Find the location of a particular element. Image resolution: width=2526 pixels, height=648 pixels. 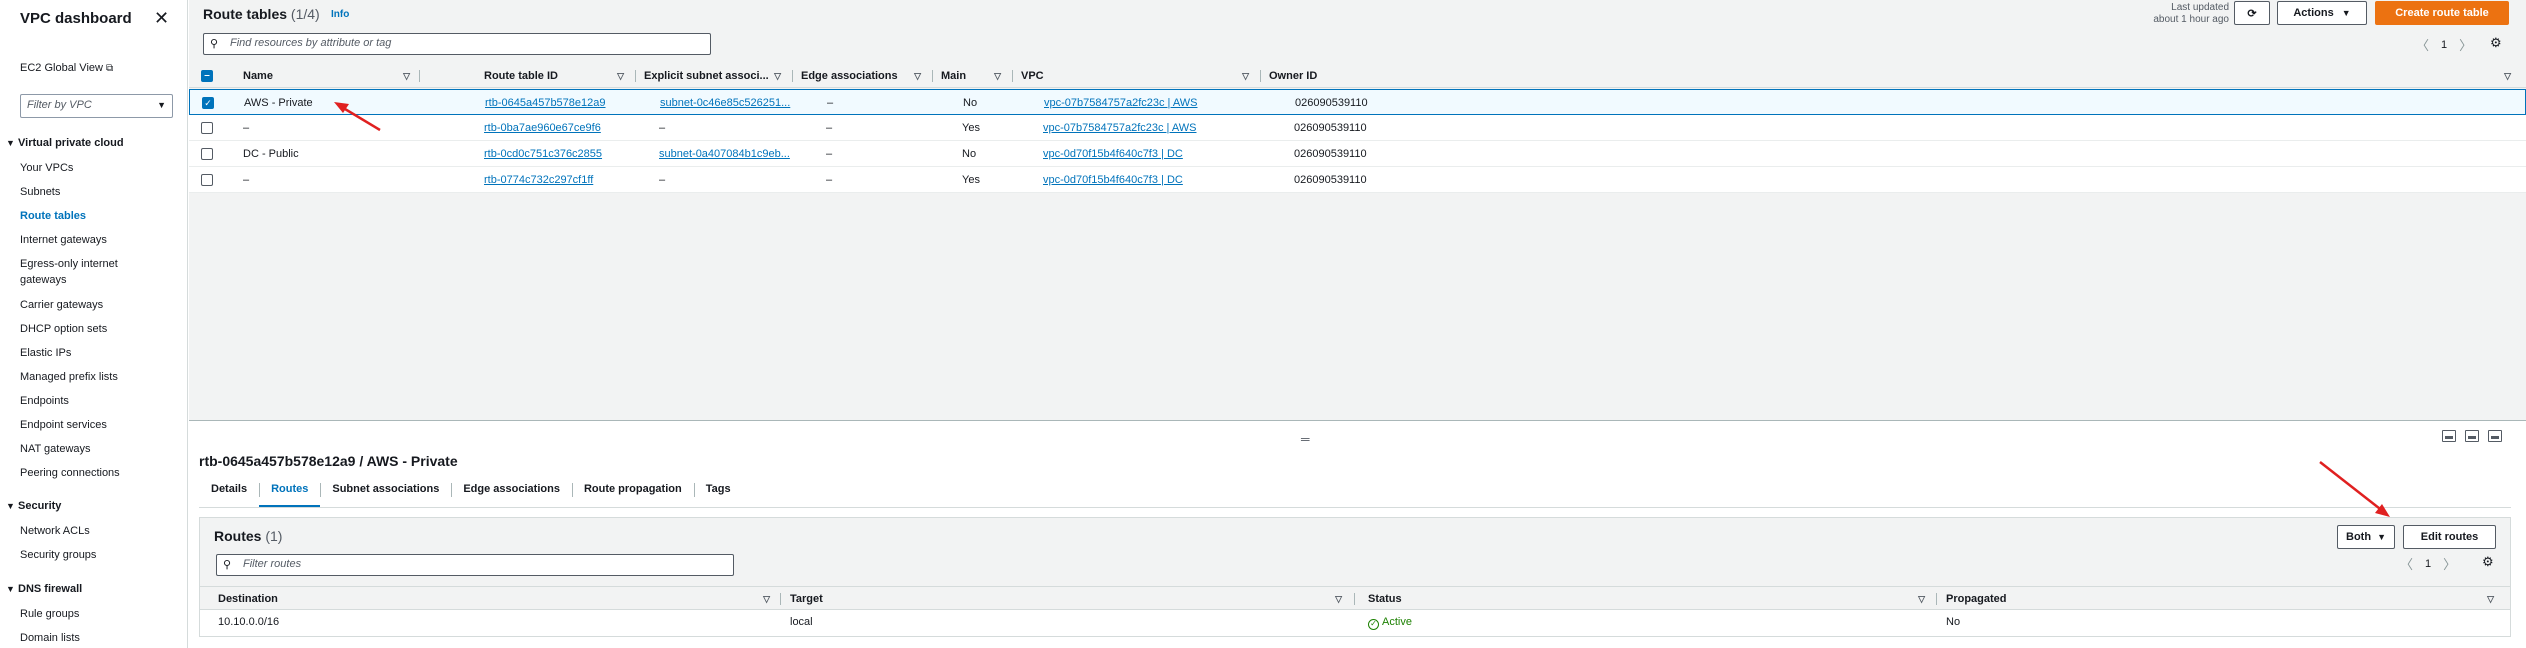

refresh-button: ⟳ is located at coordinates (2252, 13).